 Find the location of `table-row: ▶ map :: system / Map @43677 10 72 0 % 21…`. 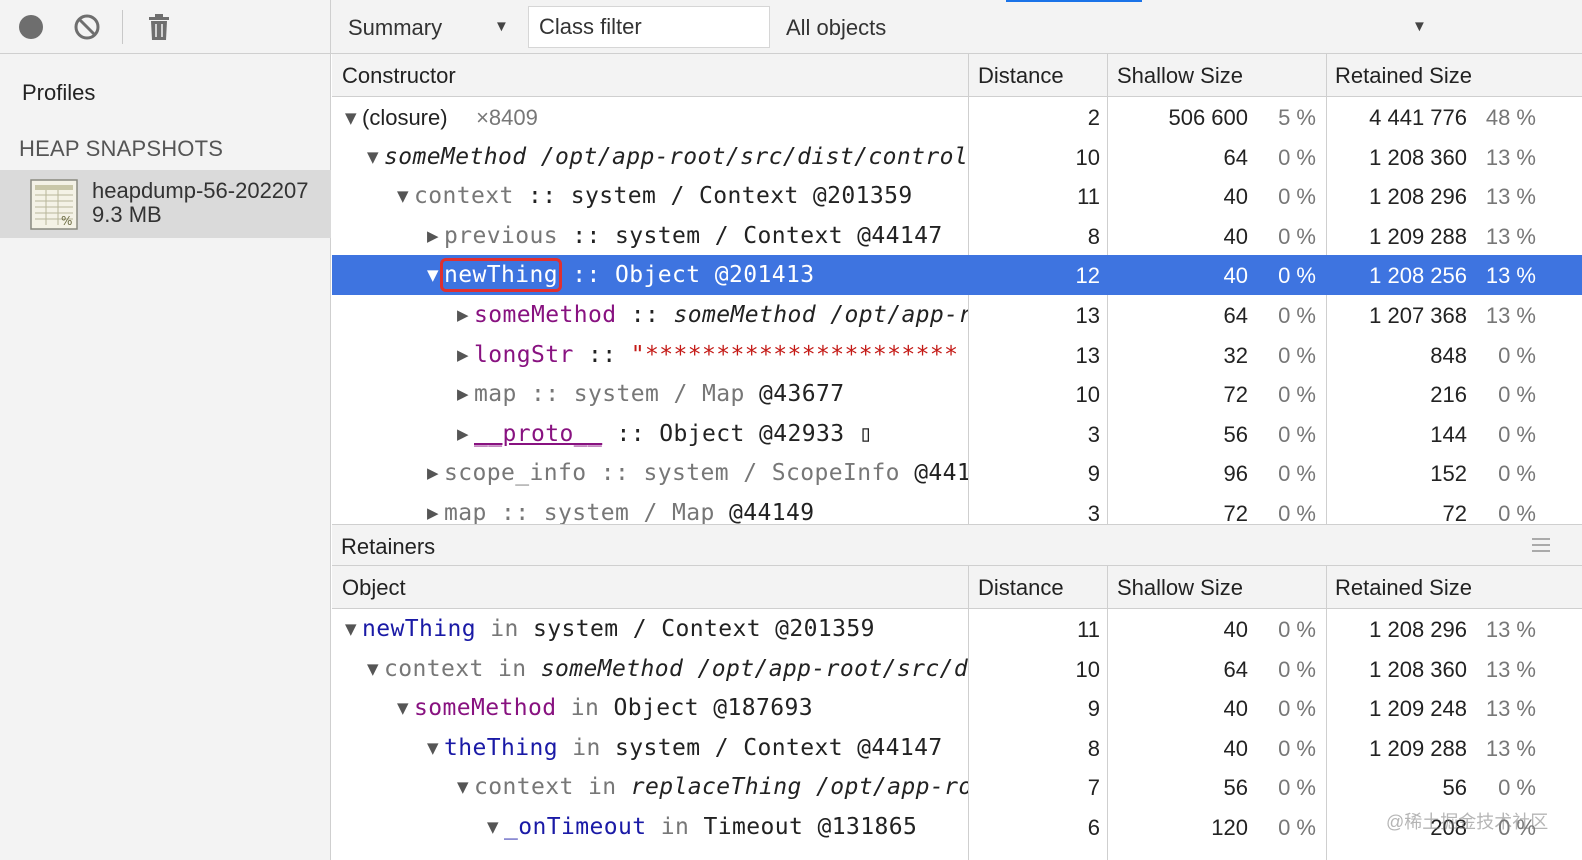

table-row: ▶ map :: system / Map @43677 10 72 0 % 21… is located at coordinates (957, 394).